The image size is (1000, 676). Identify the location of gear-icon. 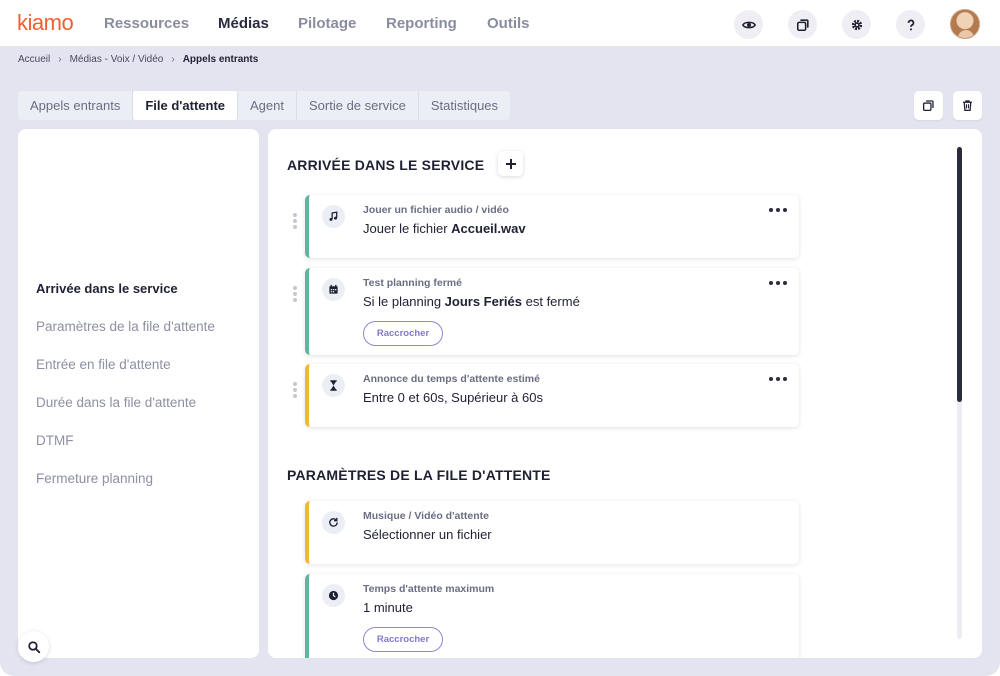
(856, 24).